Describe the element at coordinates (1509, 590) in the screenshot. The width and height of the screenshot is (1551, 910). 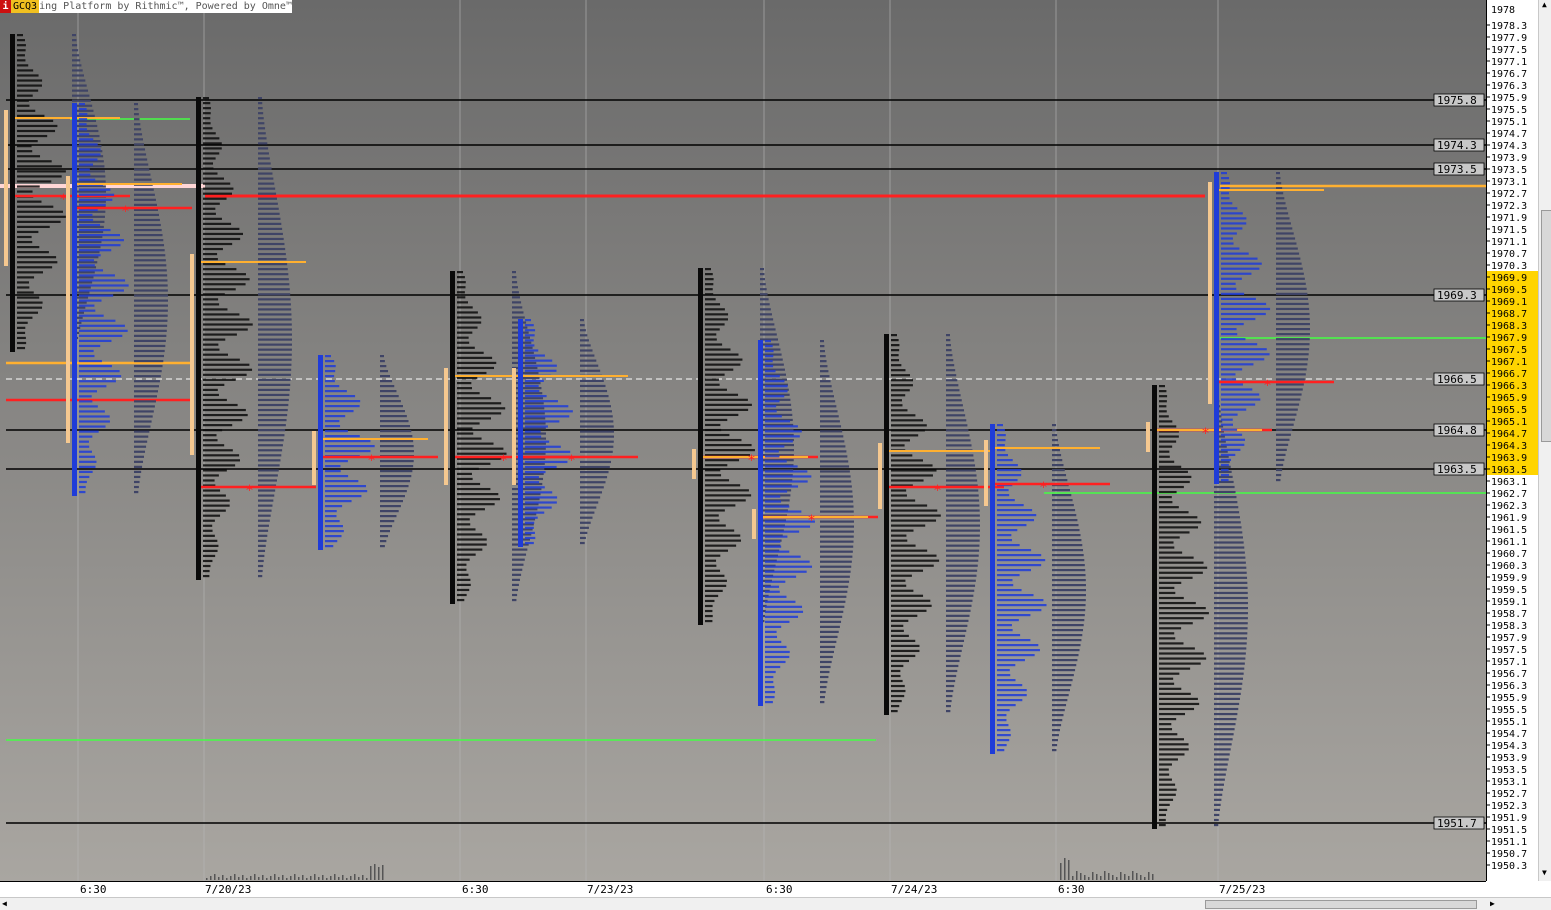
I see `price-tick-label: 1959.5` at that location.